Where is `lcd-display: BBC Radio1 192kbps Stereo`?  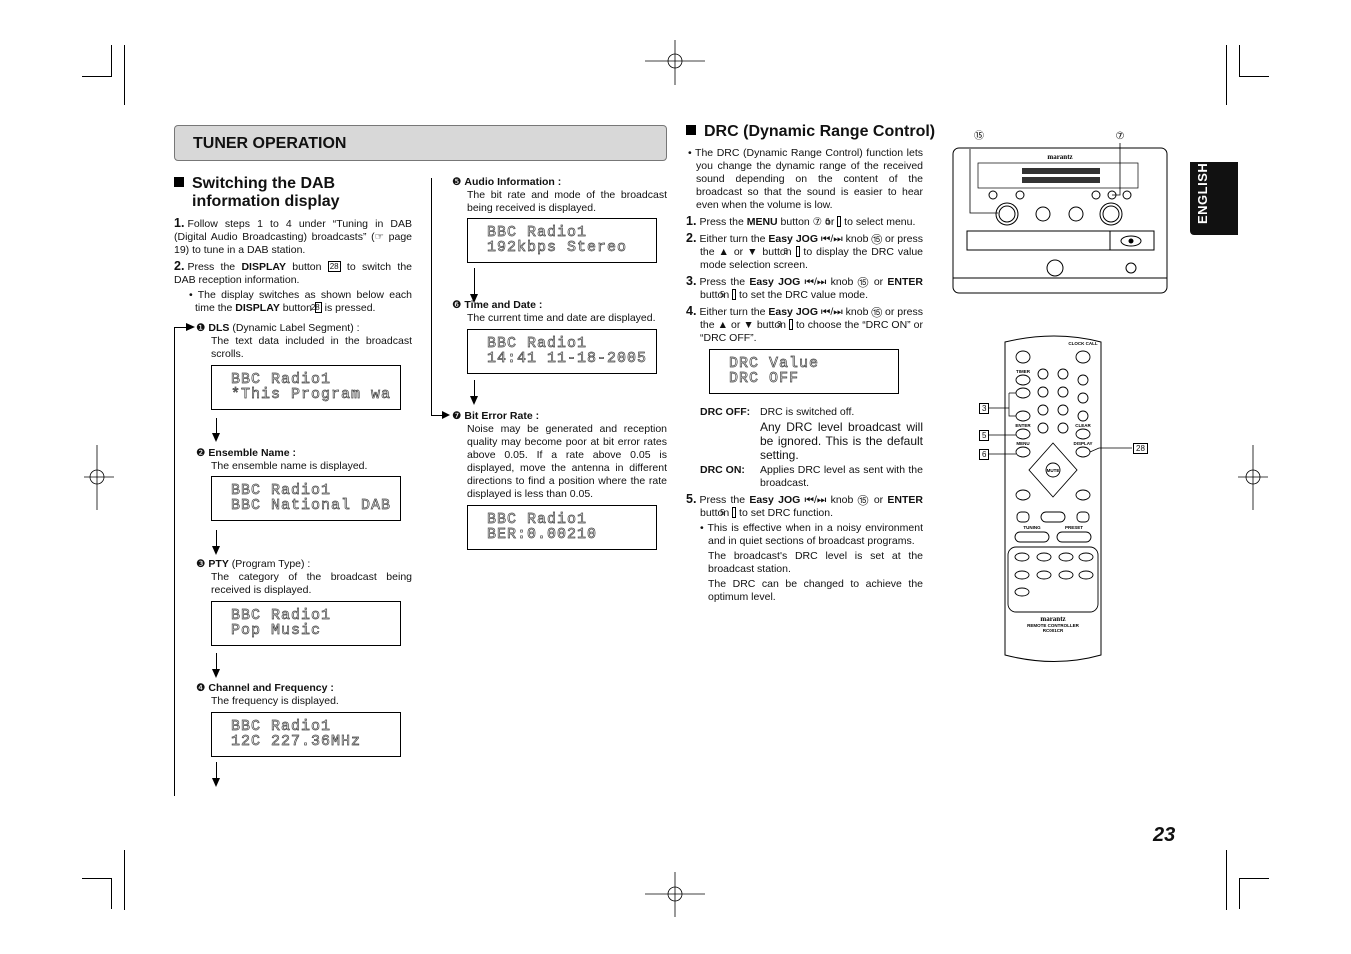
lcd-display: BBC Radio1 192kbps Stereo is located at coordinates (562, 240).